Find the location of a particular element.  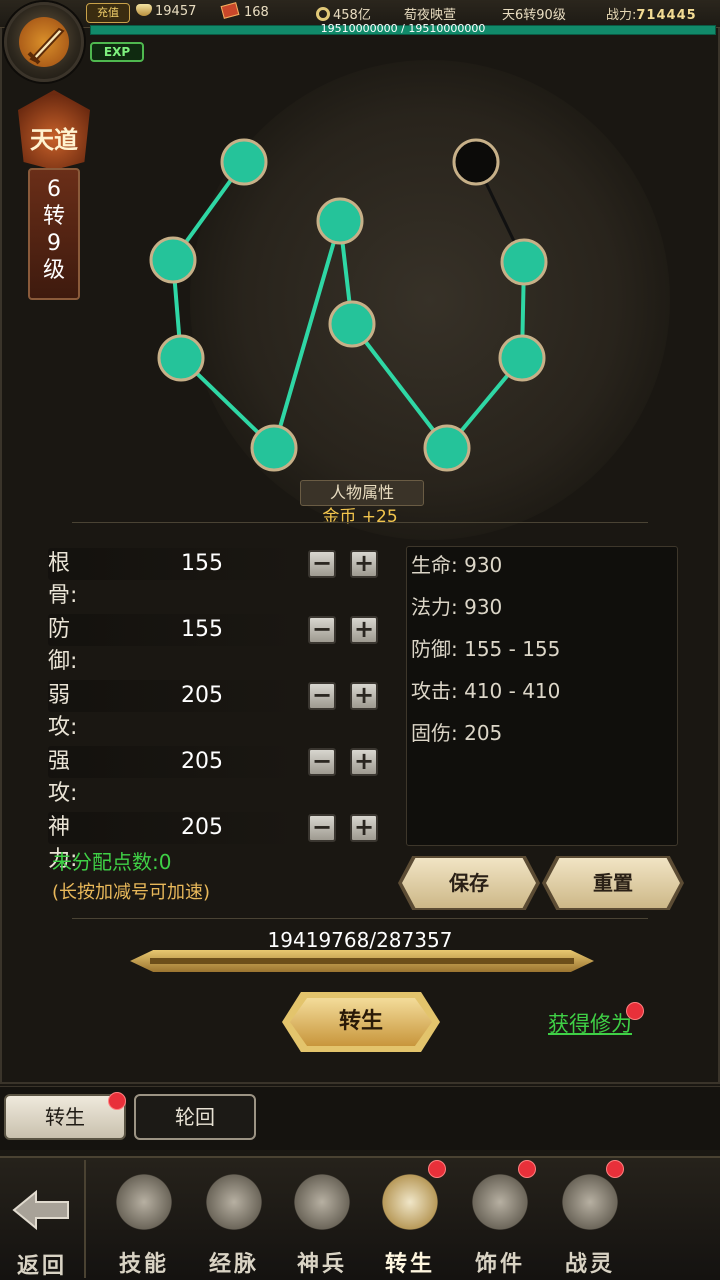

nav-spirit: 战灵 is located at coordinates (590, 1224).